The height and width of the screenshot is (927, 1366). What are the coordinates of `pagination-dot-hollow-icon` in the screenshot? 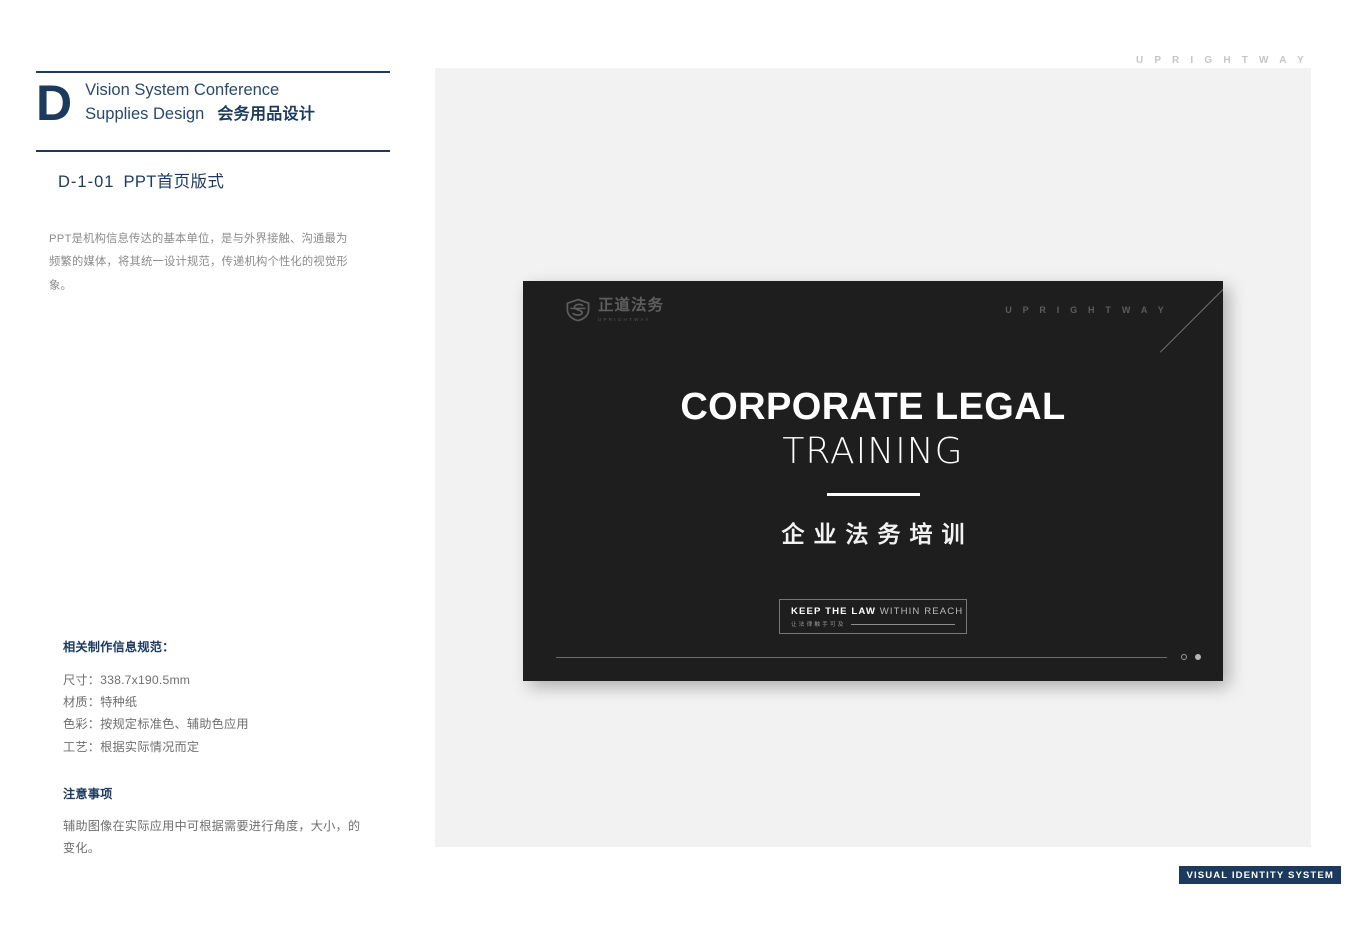 It's located at (1184, 657).